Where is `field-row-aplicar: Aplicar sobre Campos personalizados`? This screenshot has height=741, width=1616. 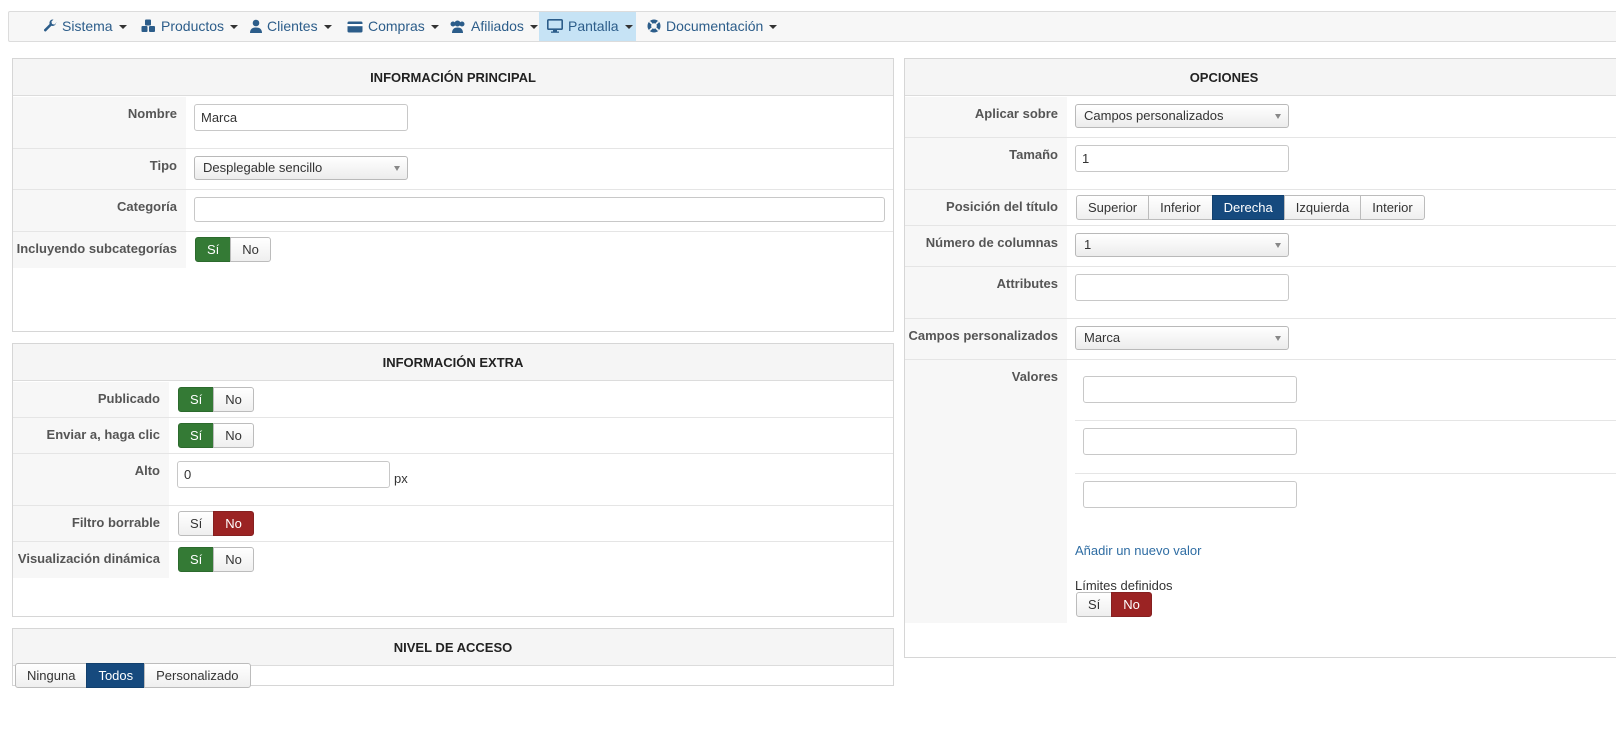 field-row-aplicar: Aplicar sobre Campos personalizados is located at coordinates (1260, 117).